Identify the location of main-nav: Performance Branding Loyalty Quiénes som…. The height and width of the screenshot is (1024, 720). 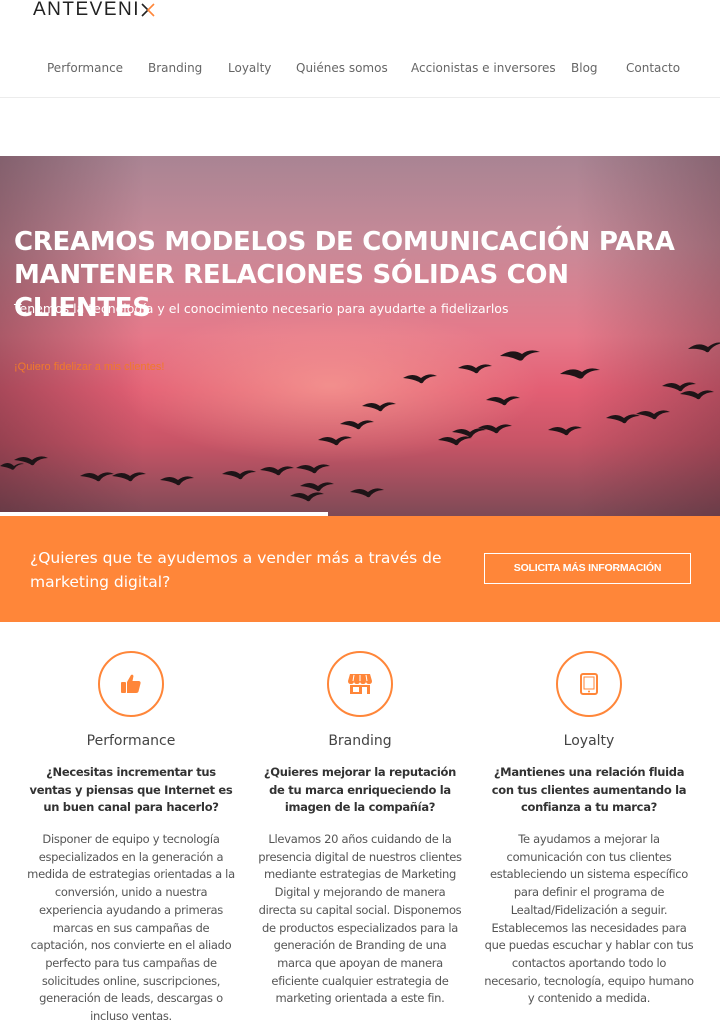
(360, 68).